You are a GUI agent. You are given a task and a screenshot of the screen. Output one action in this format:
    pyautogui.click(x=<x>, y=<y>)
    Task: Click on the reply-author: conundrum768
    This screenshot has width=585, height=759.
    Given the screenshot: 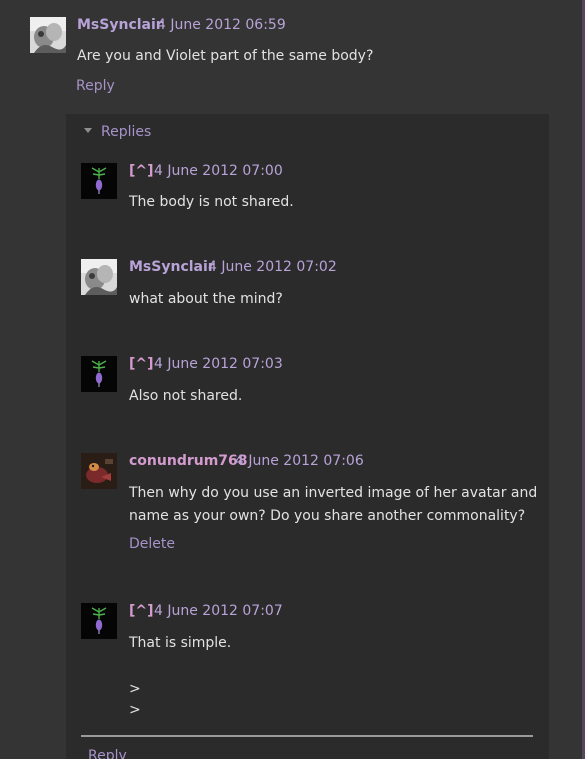 What is the action you would take?
    pyautogui.click(x=188, y=461)
    